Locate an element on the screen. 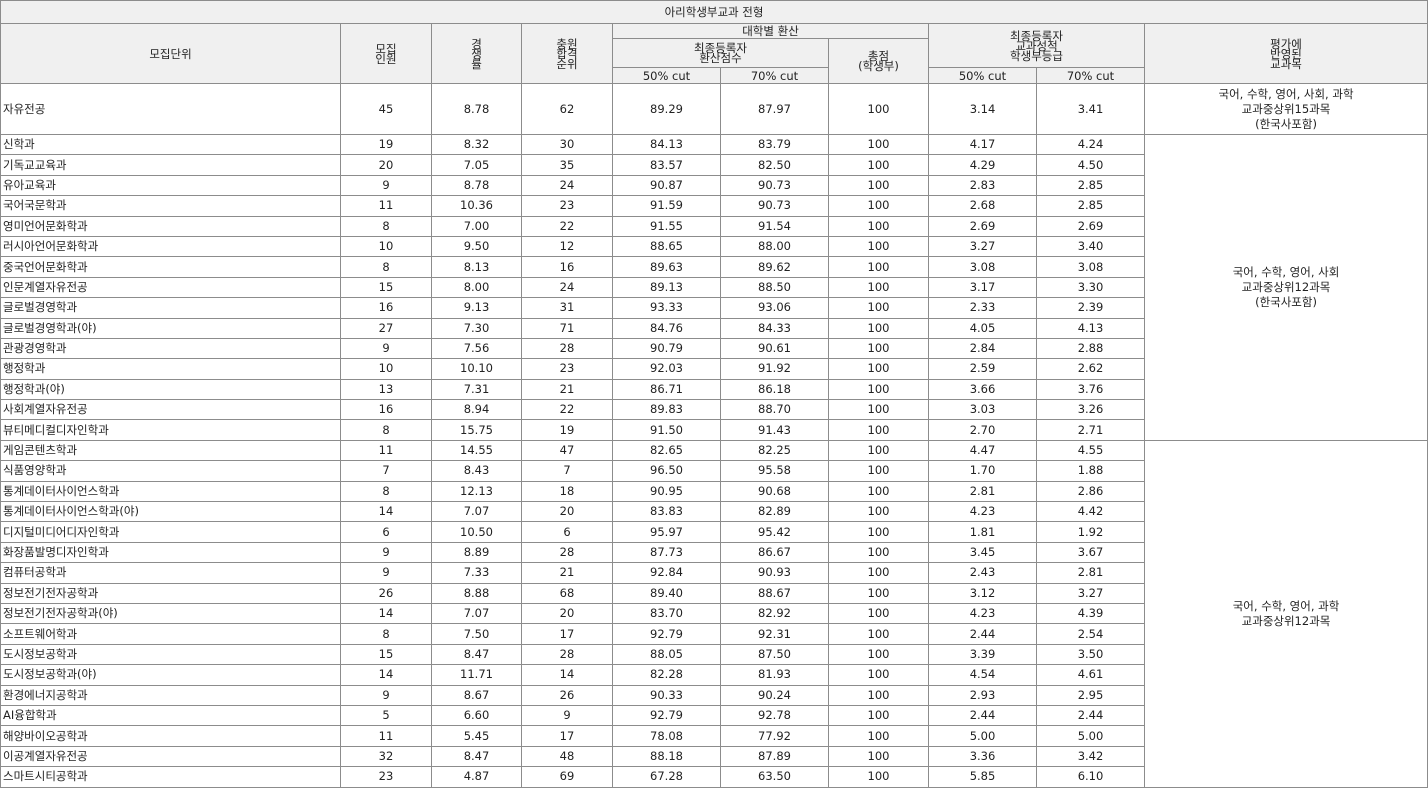 This screenshot has height=788, width=1428. cell-grade-70cut: 1.88 is located at coordinates (1090, 471).